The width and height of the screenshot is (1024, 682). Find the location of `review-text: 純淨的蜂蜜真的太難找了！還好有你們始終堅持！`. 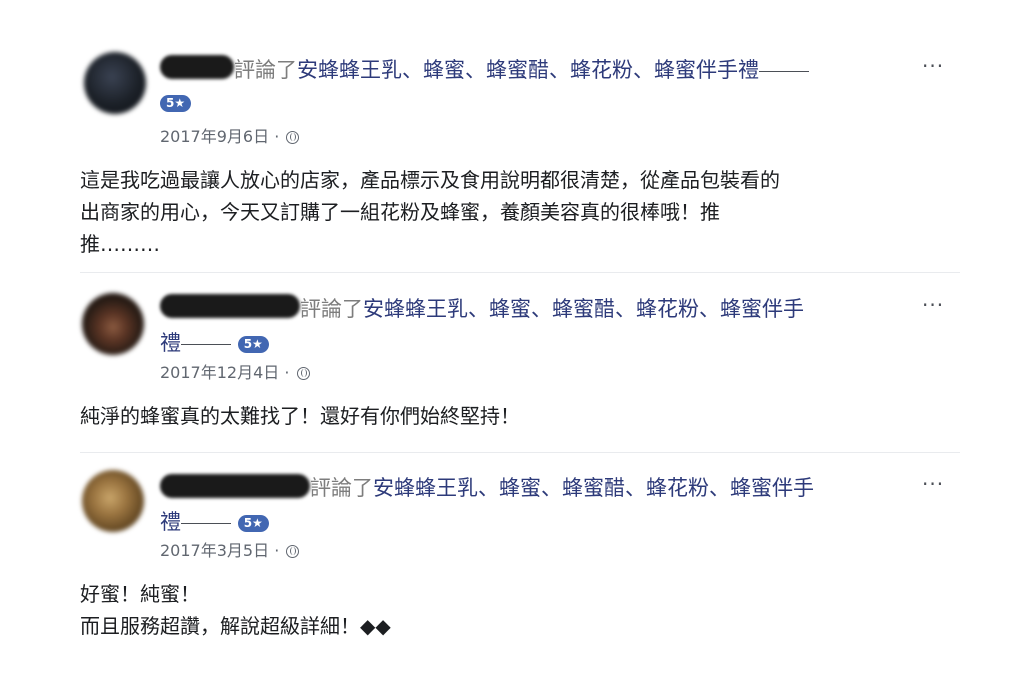

review-text: 純淨的蜂蜜真的太難找了！還好有你們始終堅持！ is located at coordinates (300, 416).